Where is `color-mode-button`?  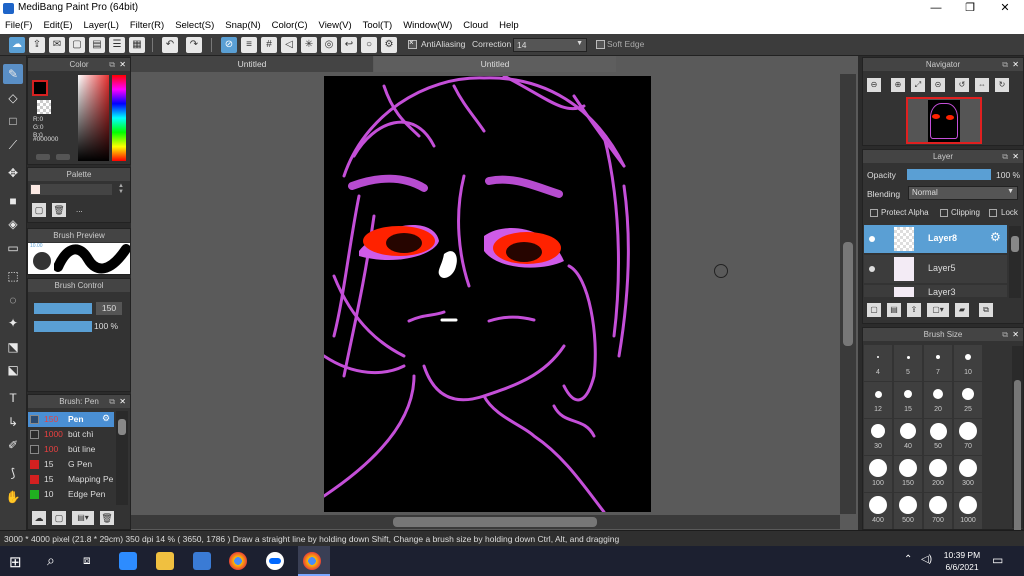 color-mode-button is located at coordinates (43, 157).